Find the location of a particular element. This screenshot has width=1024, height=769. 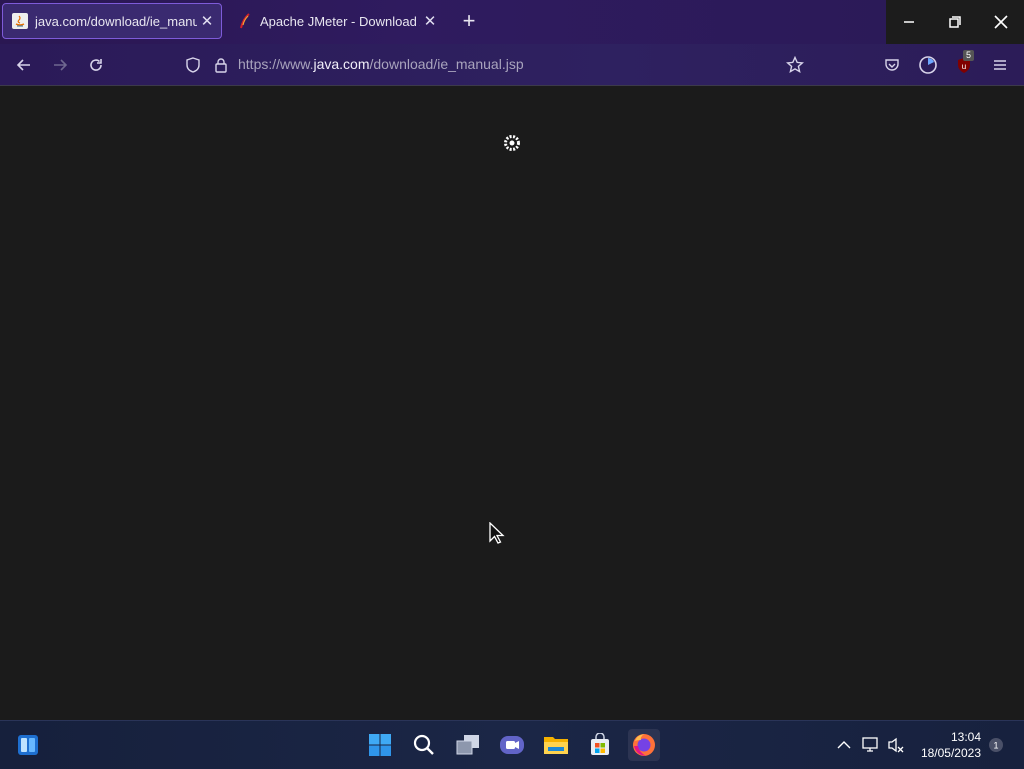

svg-text: u is located at coordinates (964, 66).